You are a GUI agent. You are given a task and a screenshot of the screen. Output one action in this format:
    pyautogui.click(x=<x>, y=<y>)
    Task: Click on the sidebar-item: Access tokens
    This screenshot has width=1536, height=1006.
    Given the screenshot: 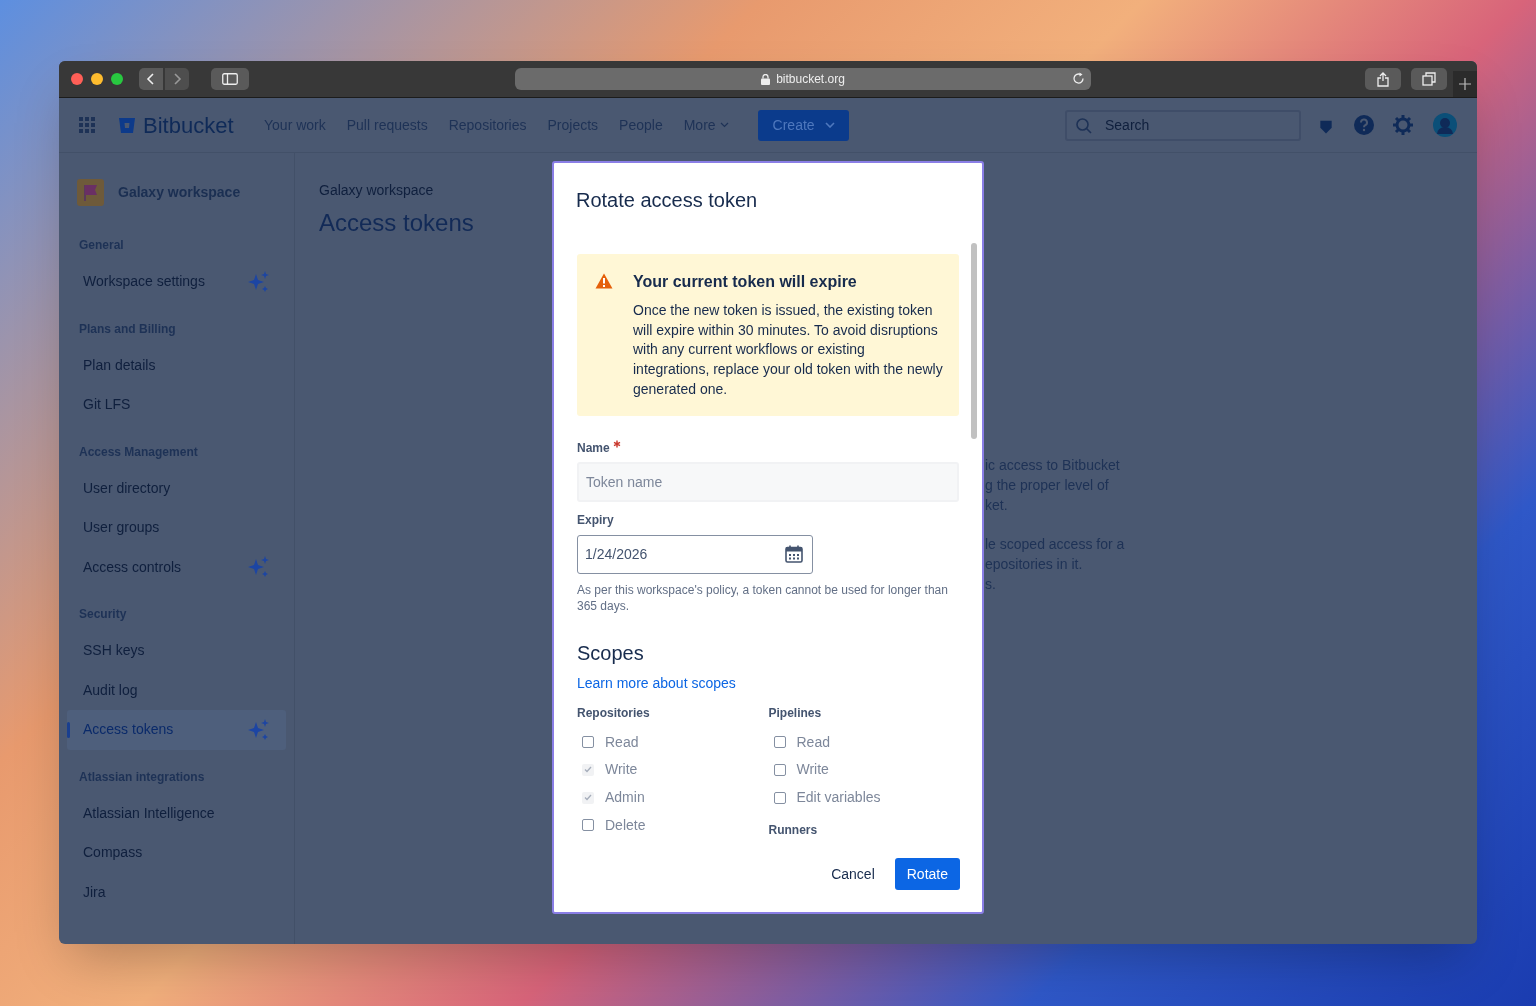 What is the action you would take?
    pyautogui.click(x=176, y=730)
    